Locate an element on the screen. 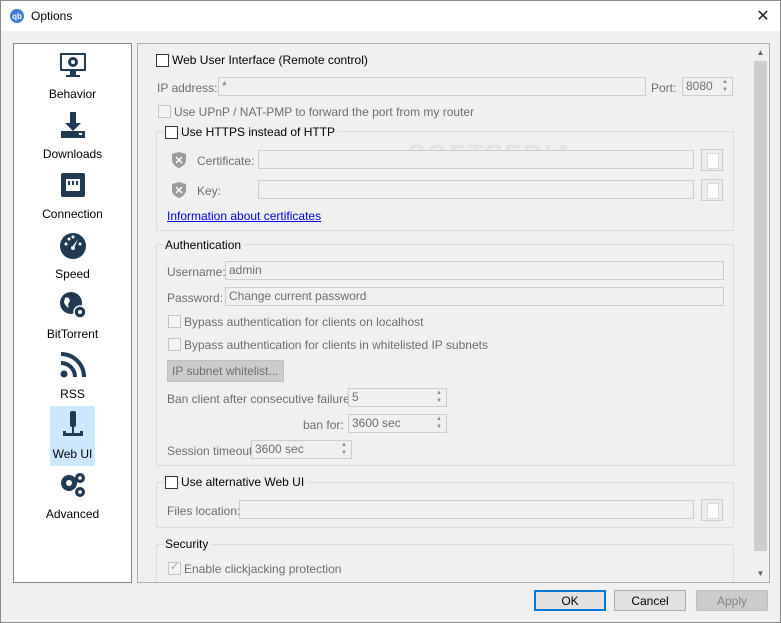 Image resolution: width=781 pixels, height=623 pixels. title-bar: qb Options ✕ is located at coordinates (390, 16).